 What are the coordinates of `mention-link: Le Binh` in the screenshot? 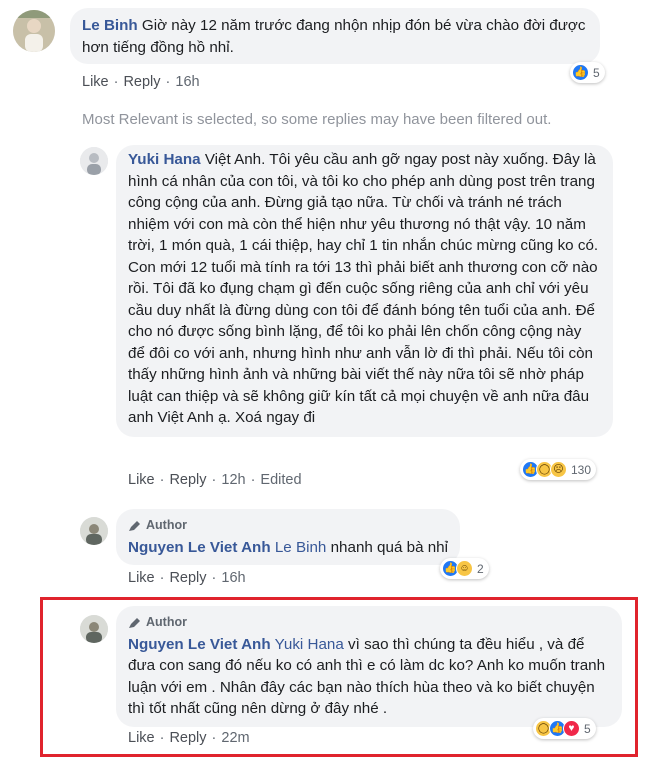 It's located at (301, 547).